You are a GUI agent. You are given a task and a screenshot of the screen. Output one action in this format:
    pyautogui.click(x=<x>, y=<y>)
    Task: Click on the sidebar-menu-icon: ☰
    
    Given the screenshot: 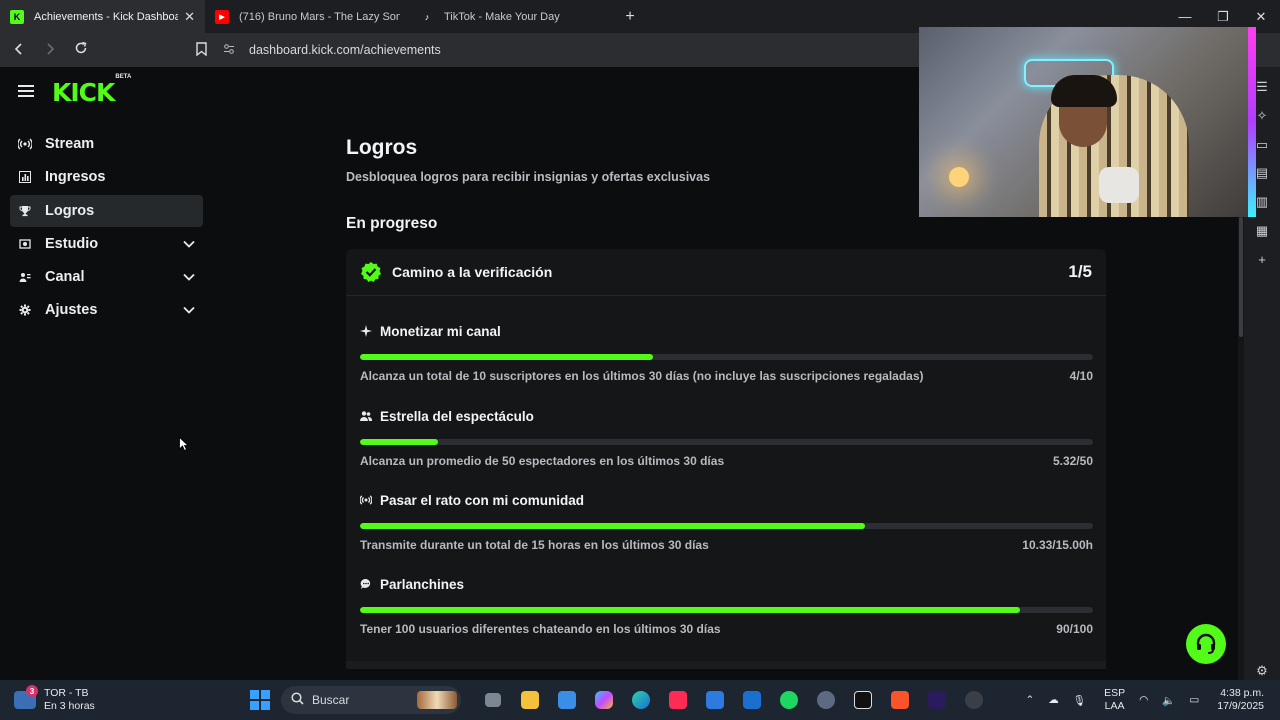 What is the action you would take?
    pyautogui.click(x=1262, y=87)
    